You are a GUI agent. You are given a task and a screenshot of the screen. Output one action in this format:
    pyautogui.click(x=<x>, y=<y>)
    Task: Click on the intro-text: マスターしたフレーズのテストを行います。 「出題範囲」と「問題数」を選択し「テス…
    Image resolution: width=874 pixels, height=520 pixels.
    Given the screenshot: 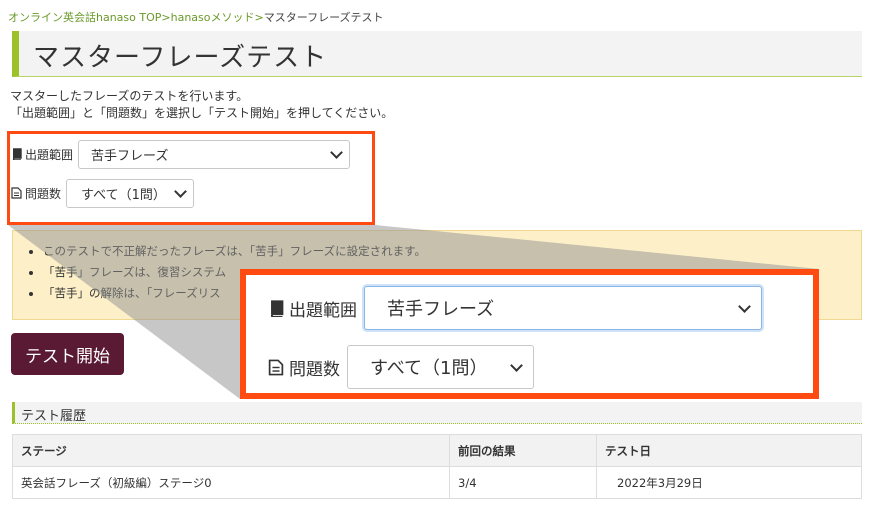 What is the action you would take?
    pyautogui.click(x=201, y=105)
    